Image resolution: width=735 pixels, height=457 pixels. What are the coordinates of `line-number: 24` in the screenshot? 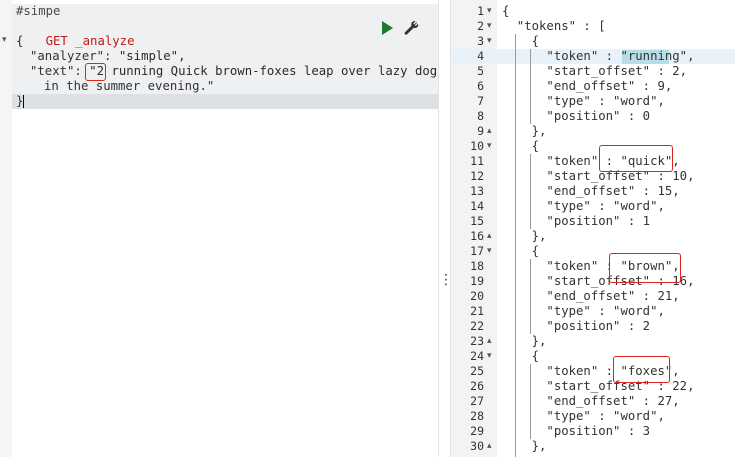 It's located at (477, 356).